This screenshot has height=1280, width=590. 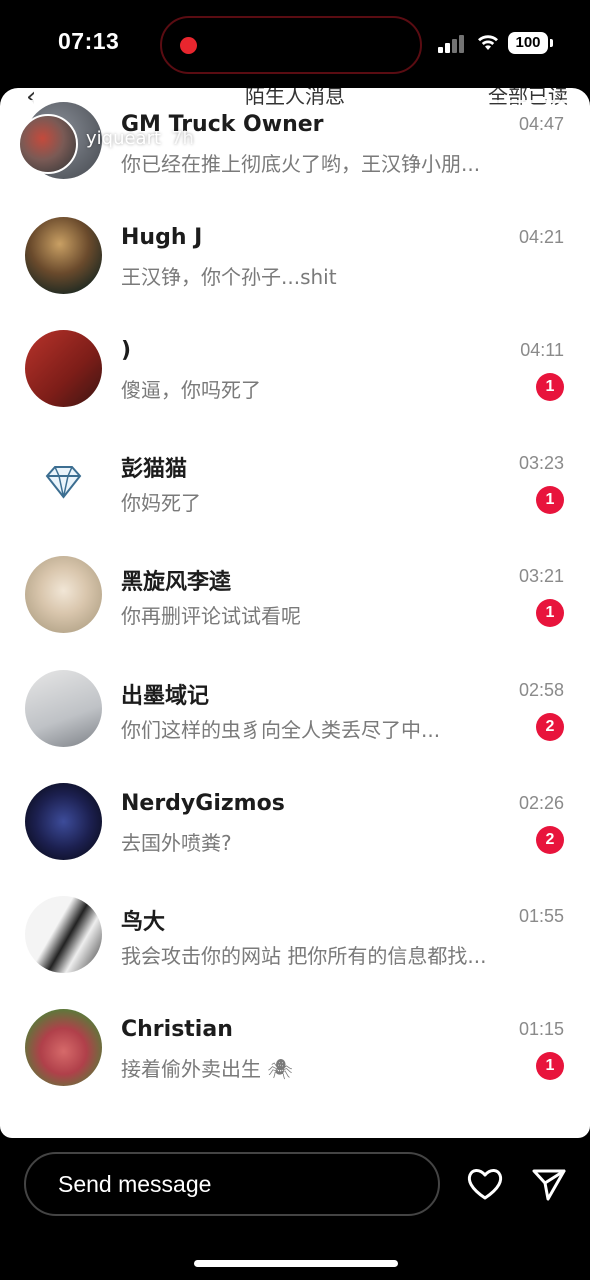 What do you see at coordinates (211, 616) in the screenshot?
I see `conversation-preview: 你再删评论试试看呢` at bounding box center [211, 616].